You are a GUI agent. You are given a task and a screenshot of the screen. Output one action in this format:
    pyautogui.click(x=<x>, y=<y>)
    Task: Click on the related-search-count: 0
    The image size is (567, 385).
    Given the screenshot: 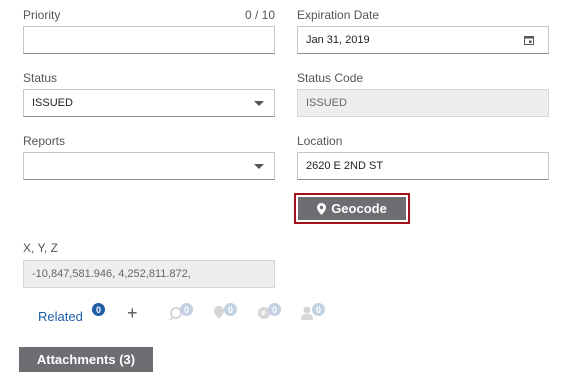 What is the action you would take?
    pyautogui.click(x=186, y=309)
    